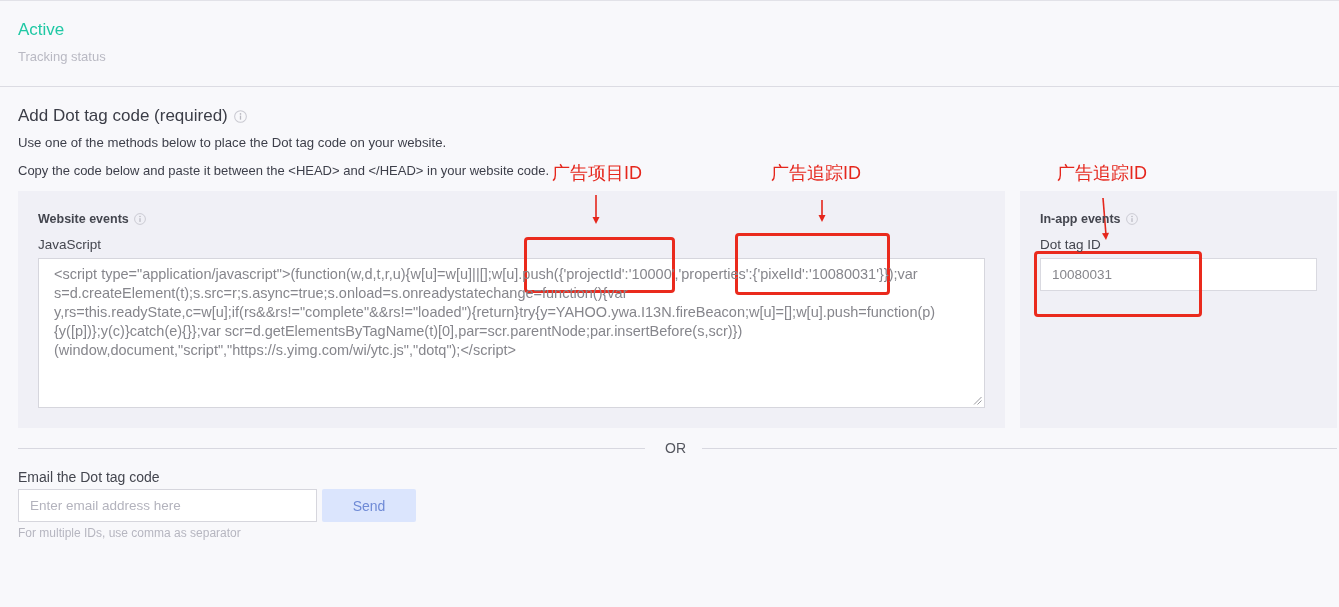 The image size is (1339, 607). I want to click on field-label: JavaScript, so click(70, 245).